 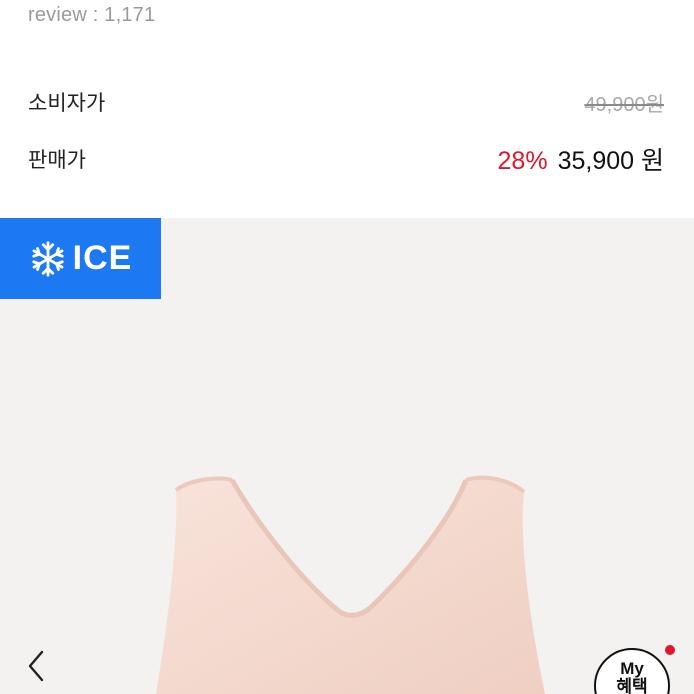 What do you see at coordinates (47, 258) in the screenshot?
I see `snowflake-icon` at bounding box center [47, 258].